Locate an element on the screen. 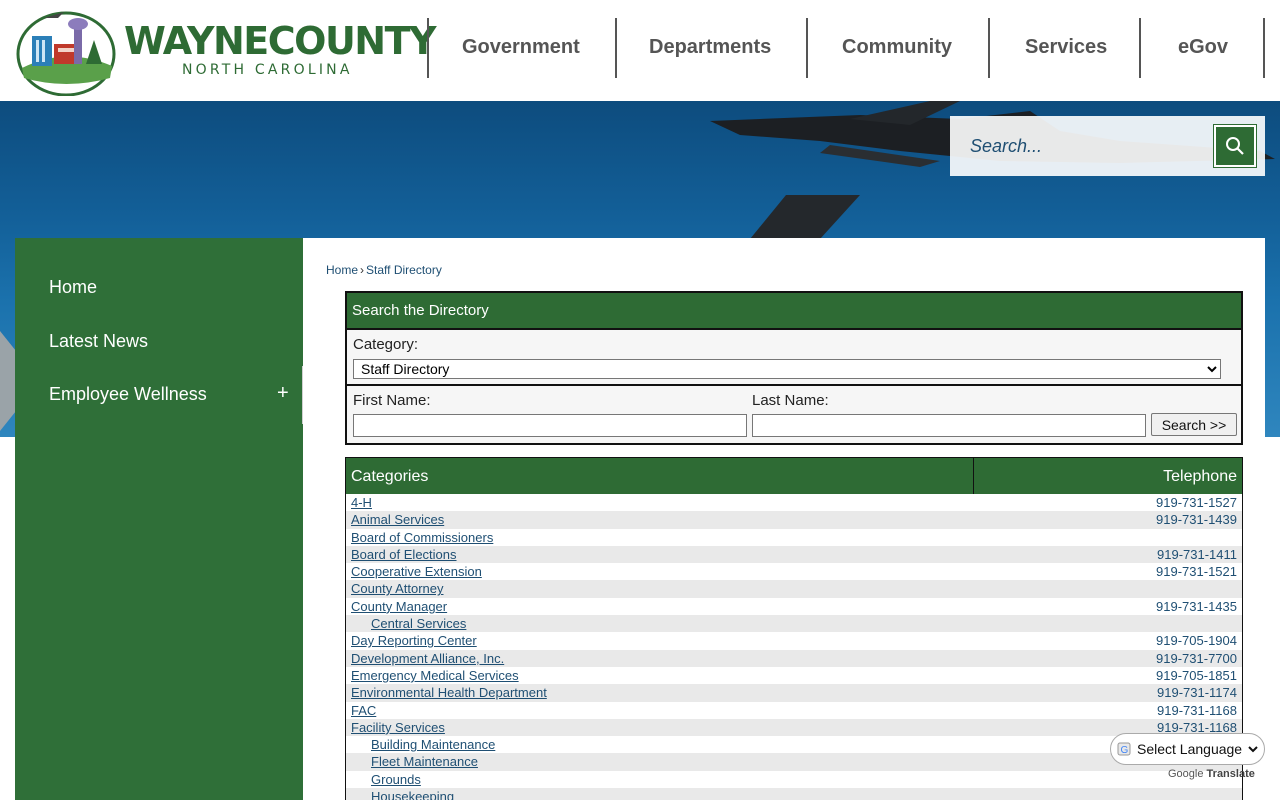 This screenshot has width=1280, height=800. telephone-value: 919-731-1527 is located at coordinates (1196, 502).